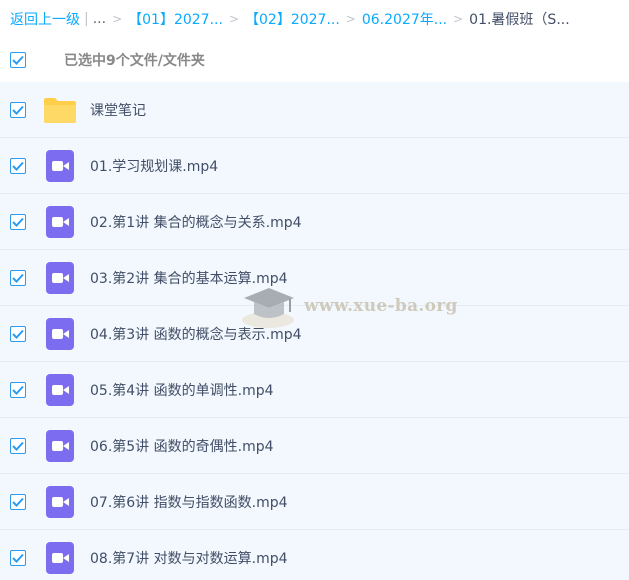 The height and width of the screenshot is (580, 629). I want to click on file-name: 02.第1讲 集合的概念与关系.mp4, so click(196, 222).